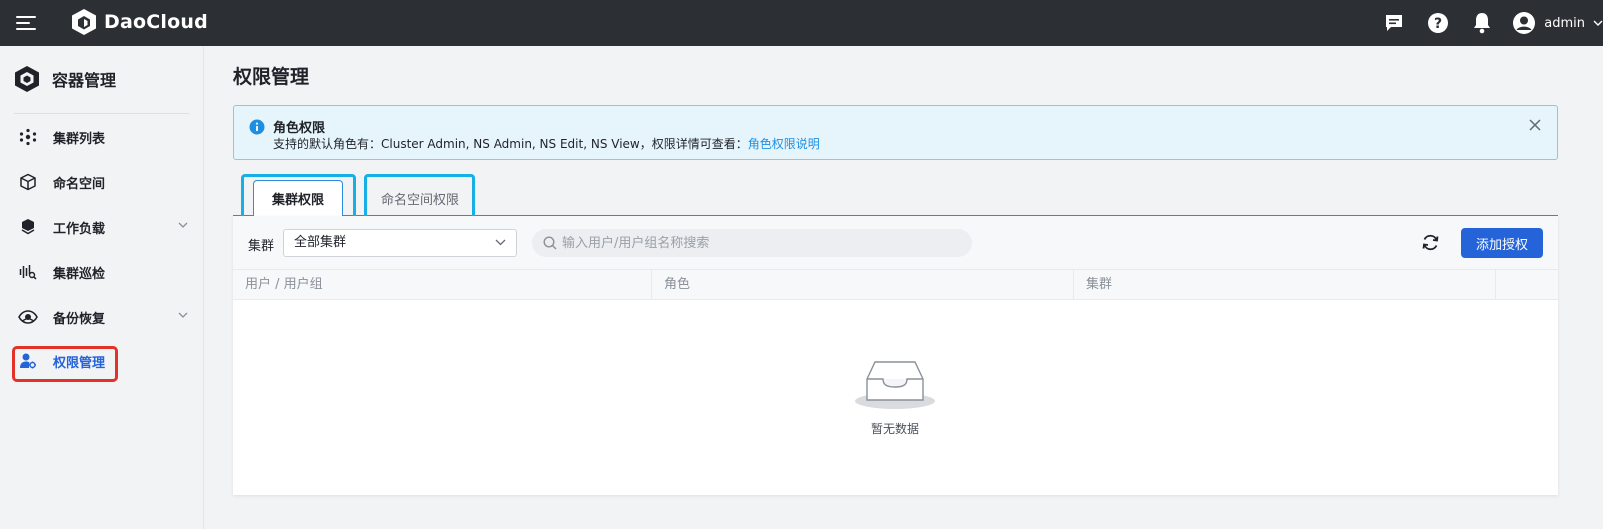  Describe the element at coordinates (298, 198) in the screenshot. I see `highlight-box-tab-cluster` at that location.